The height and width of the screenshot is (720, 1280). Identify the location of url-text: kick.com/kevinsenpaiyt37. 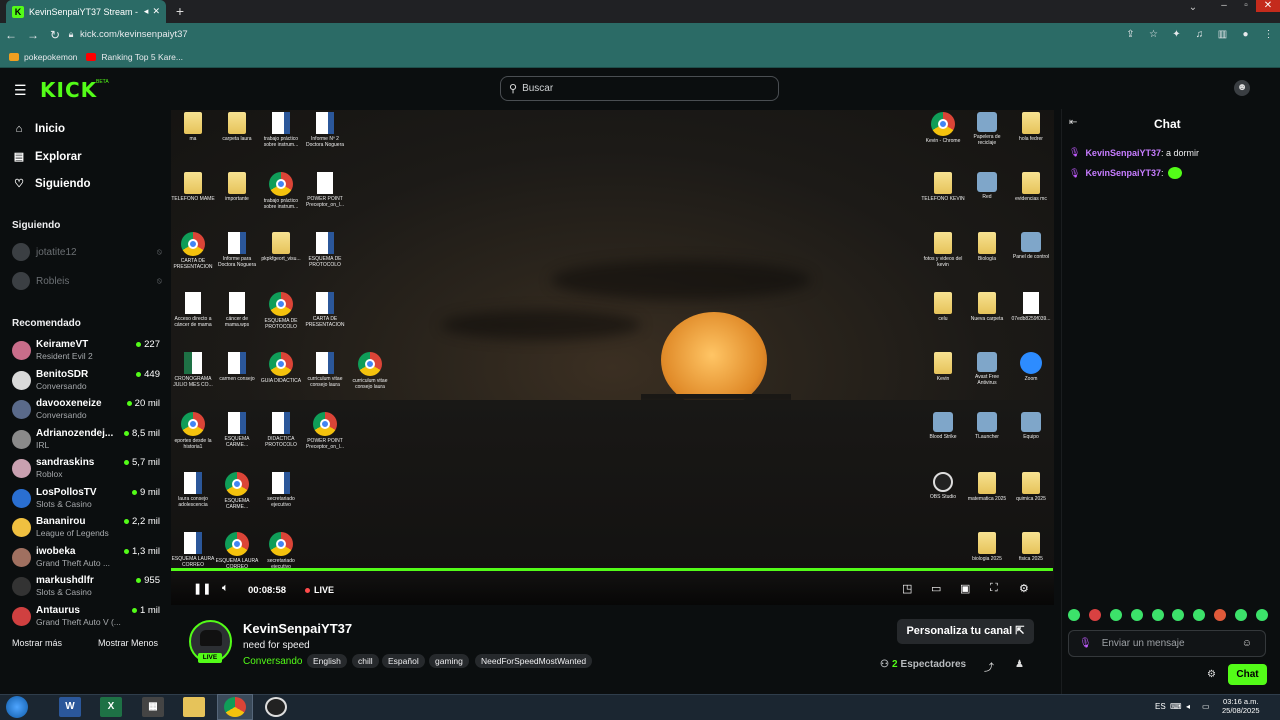
(134, 34).